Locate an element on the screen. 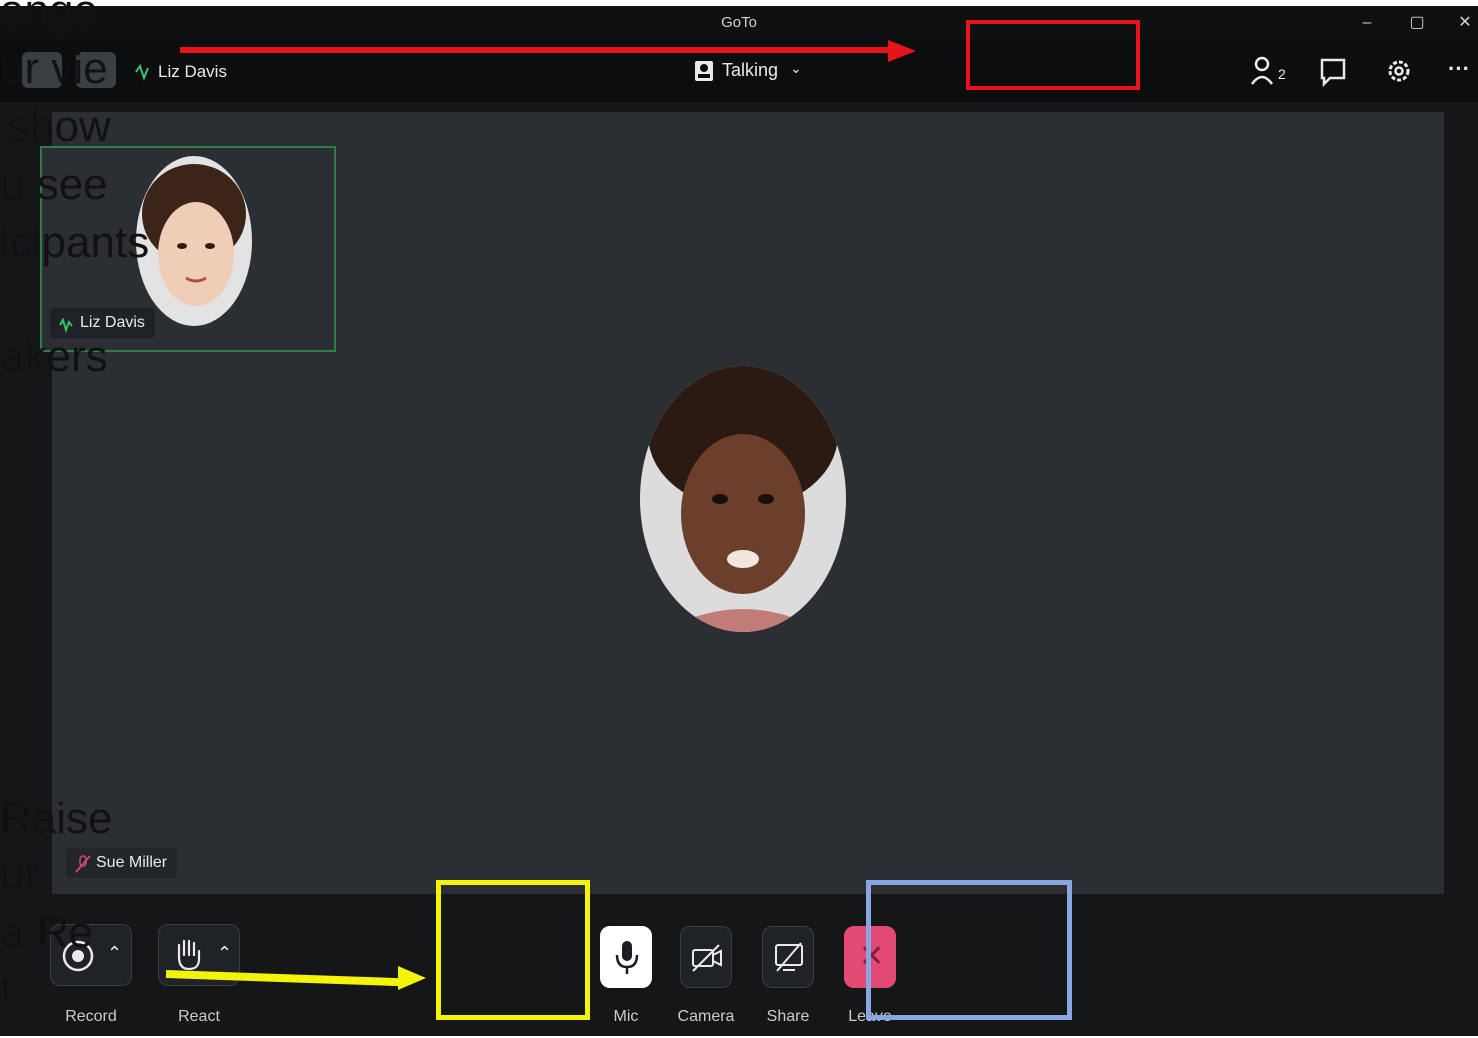 The height and width of the screenshot is (1038, 1478). overlay-text-line: akers is located at coordinates (54, 356).